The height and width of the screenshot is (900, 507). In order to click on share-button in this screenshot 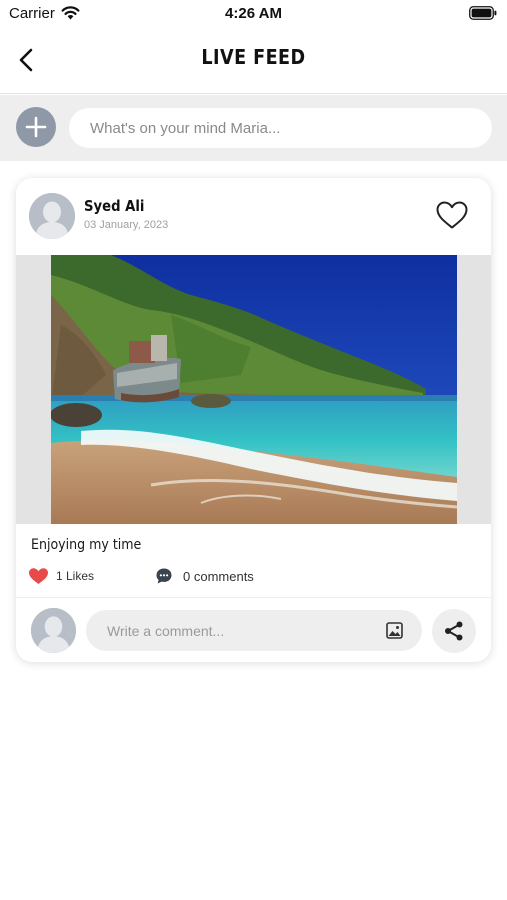, I will do `click(454, 631)`.